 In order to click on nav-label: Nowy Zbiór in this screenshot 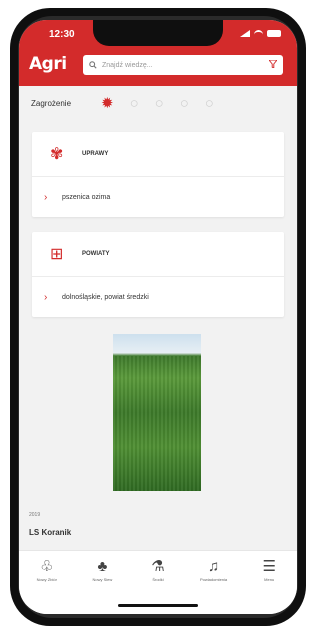, I will do `click(46, 579)`.